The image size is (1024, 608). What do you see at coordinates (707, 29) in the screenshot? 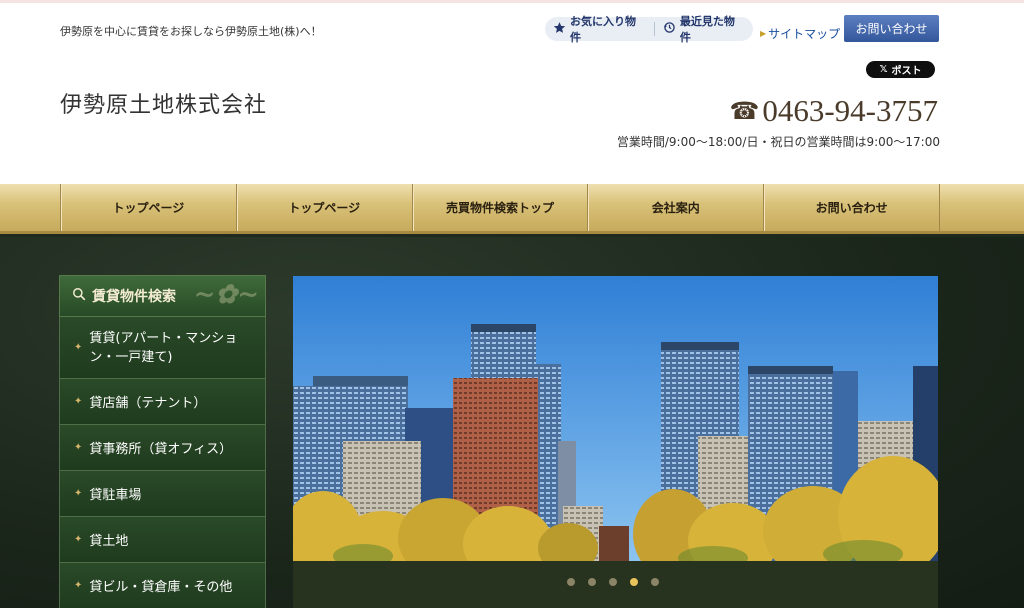
I see `recent-label: 最近見た物件` at bounding box center [707, 29].